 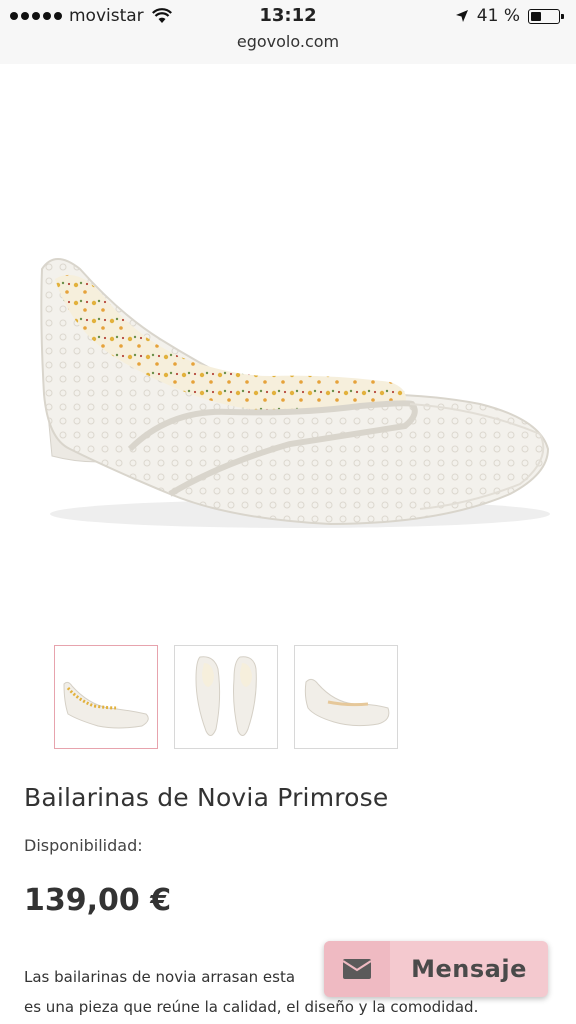 I want to click on location-arrow-icon, so click(x=461, y=16).